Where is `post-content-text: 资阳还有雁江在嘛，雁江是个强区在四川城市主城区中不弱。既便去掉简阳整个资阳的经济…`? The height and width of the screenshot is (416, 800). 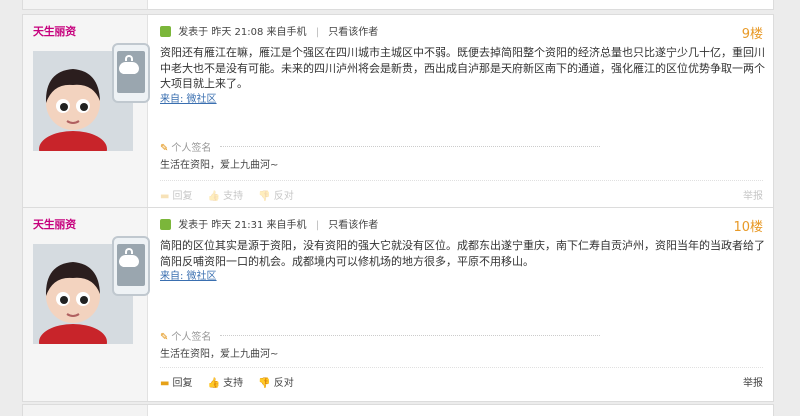
post-content-text: 资阳还有雁江在嘛，雁江是个强区在四川城市主城区中不弱。既便去掉简阳整个资阳的经济… is located at coordinates (462, 68).